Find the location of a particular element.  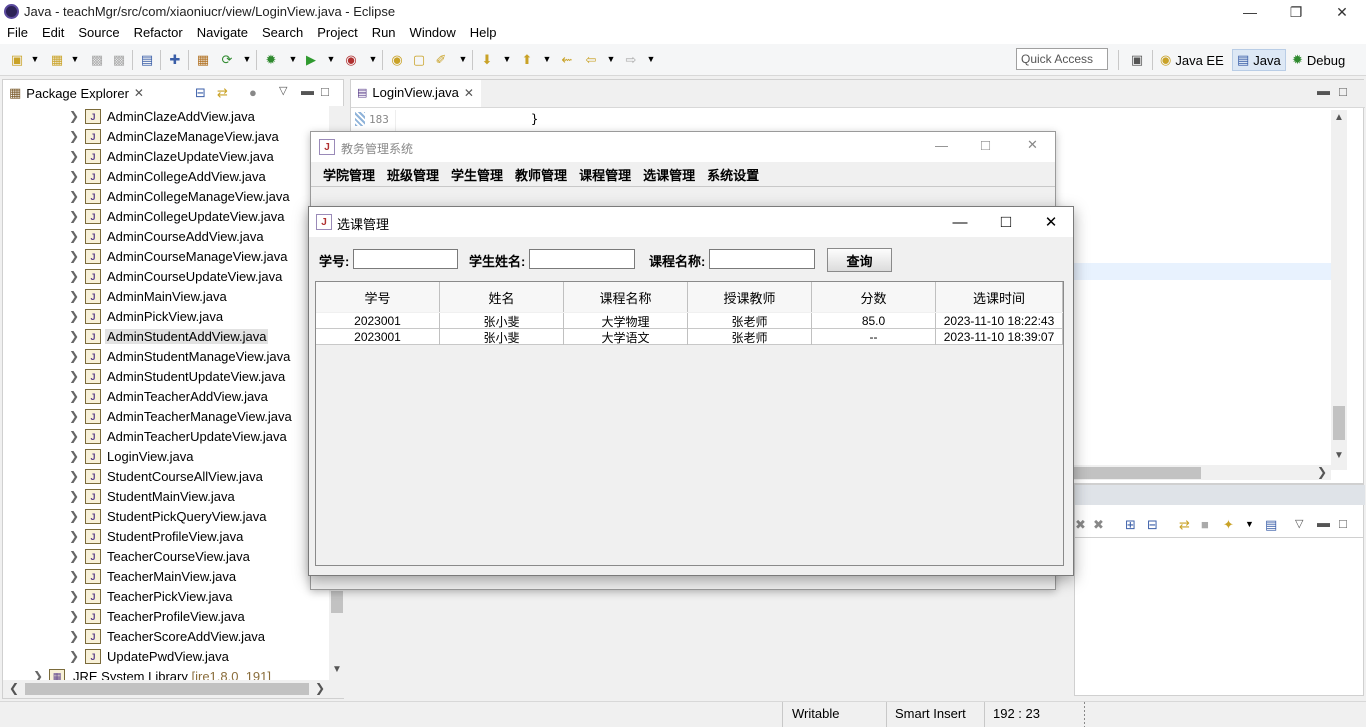

list-item: ❯ J AdminCourseAddView.java is located at coordinates (166, 236).